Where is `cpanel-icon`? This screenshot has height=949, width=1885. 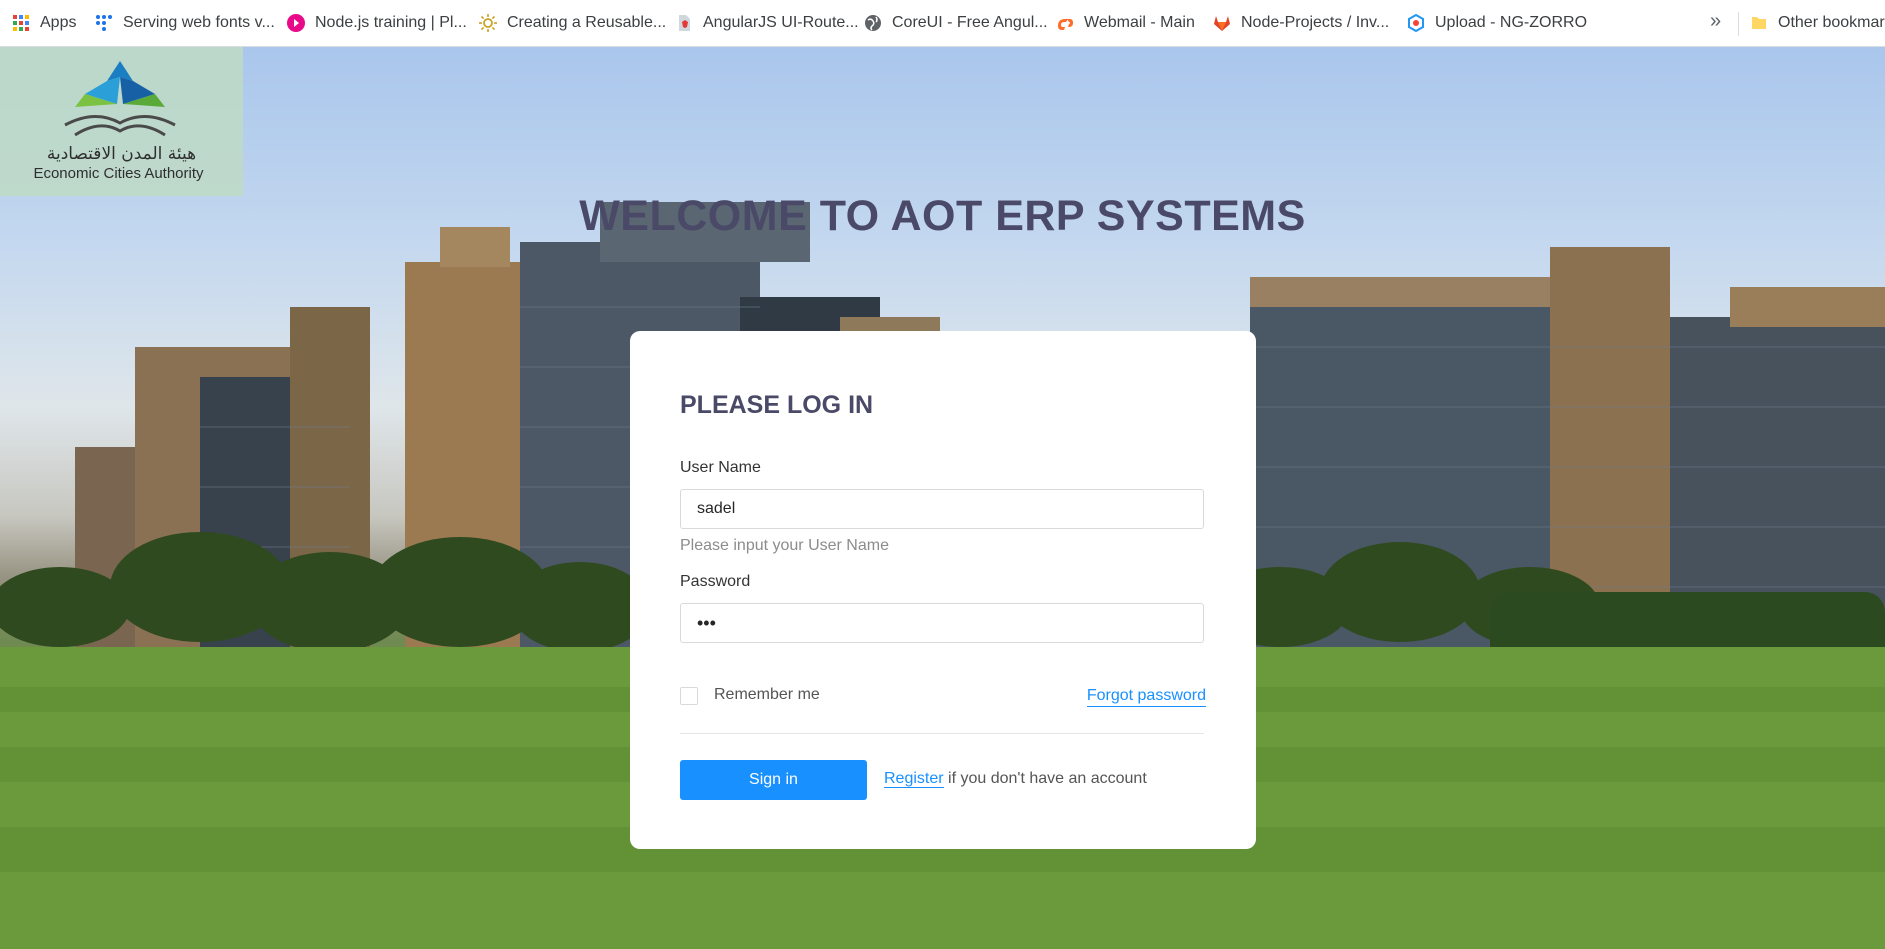
cpanel-icon is located at coordinates (1065, 24).